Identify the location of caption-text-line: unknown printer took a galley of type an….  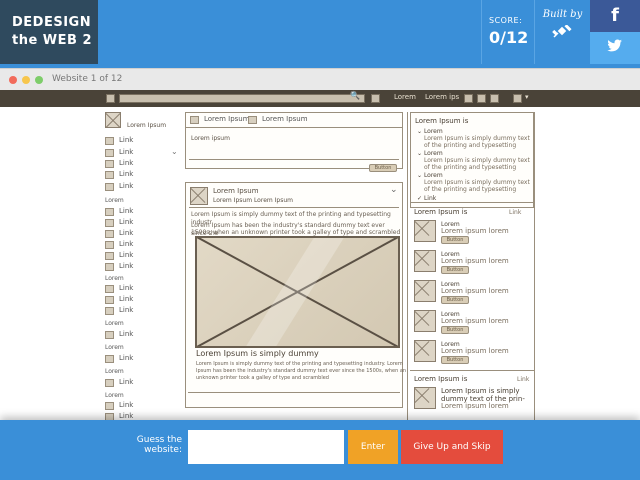
(262, 378).